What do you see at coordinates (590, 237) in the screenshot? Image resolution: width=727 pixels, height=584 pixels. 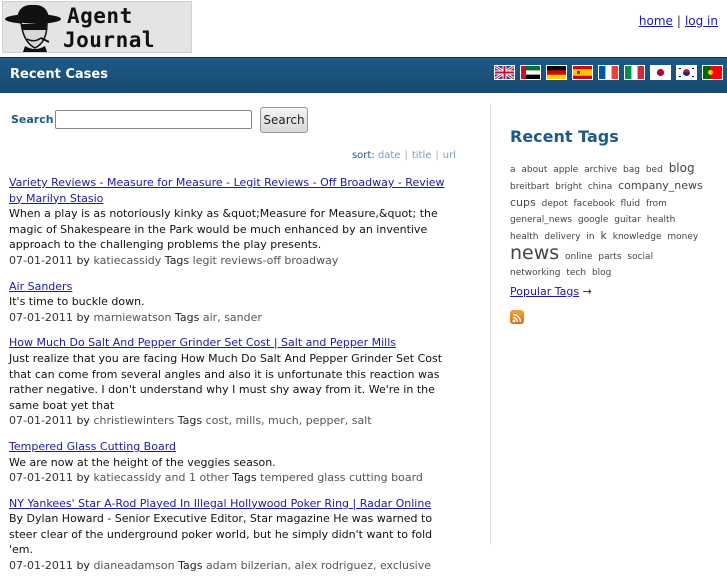 I see `tag-cloud-item: in` at bounding box center [590, 237].